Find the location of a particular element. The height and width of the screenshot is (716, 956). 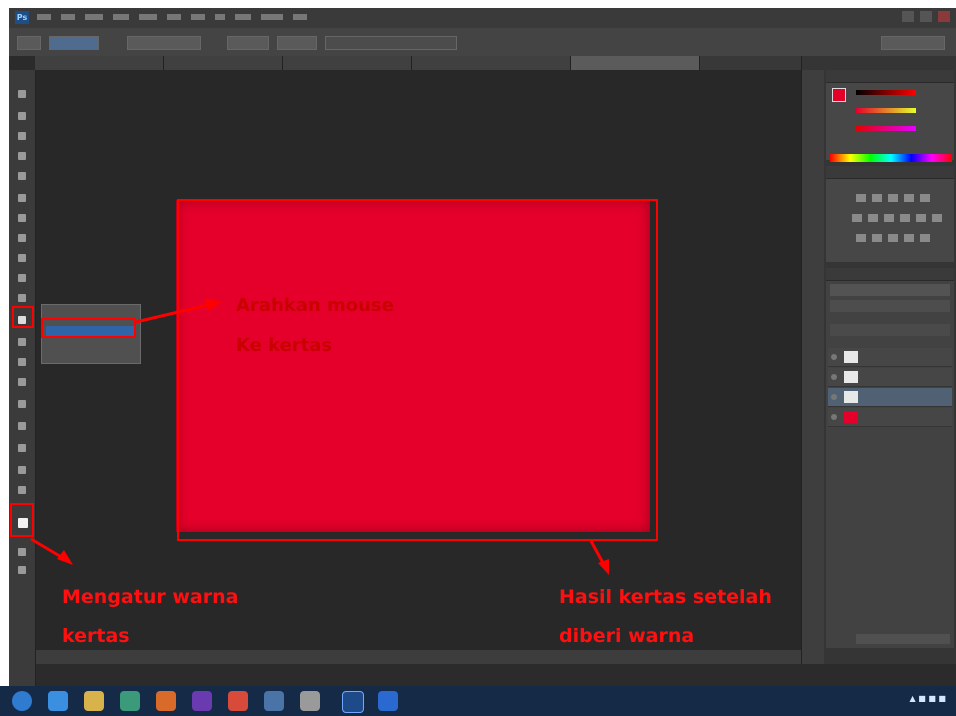

layer-row-selected is located at coordinates (890, 397).